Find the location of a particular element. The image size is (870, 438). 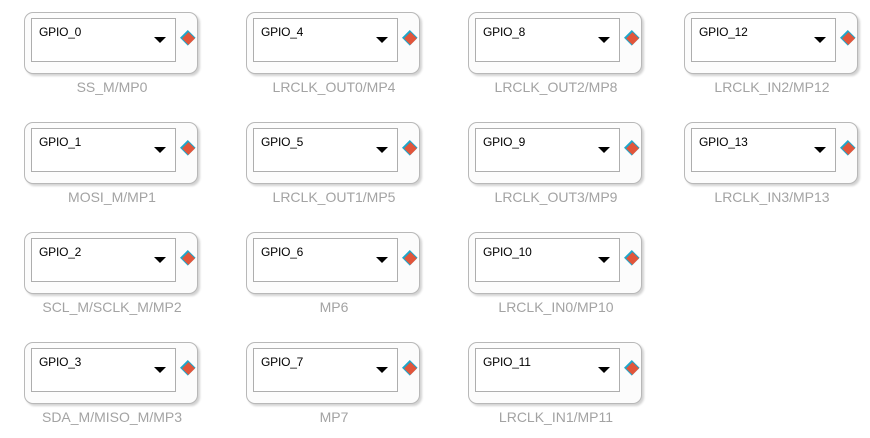

gpio-select-value: GPIO_3 is located at coordinates (60, 362).